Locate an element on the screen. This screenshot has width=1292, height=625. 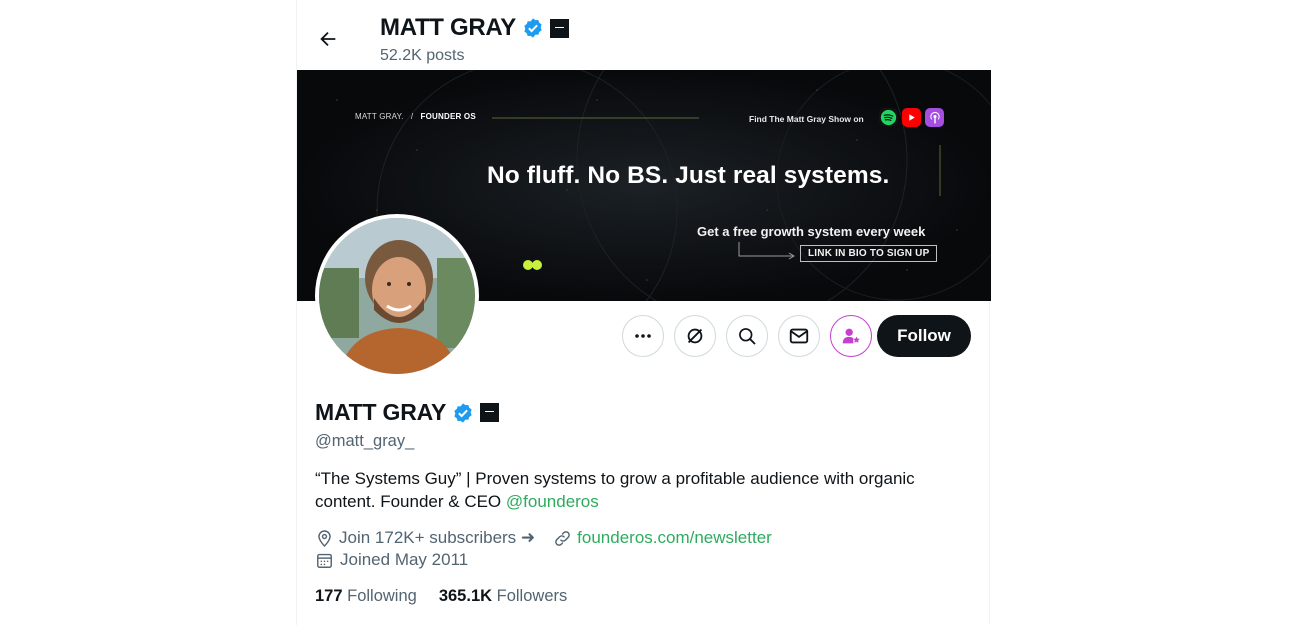
followers-link: 365.1K Followers is located at coordinates (503, 596).